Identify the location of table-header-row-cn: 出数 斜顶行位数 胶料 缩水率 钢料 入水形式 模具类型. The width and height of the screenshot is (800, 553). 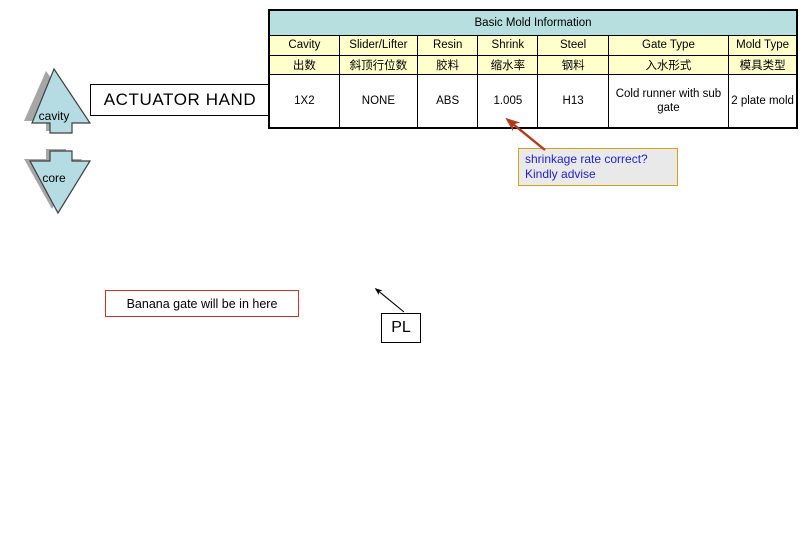
(533, 65).